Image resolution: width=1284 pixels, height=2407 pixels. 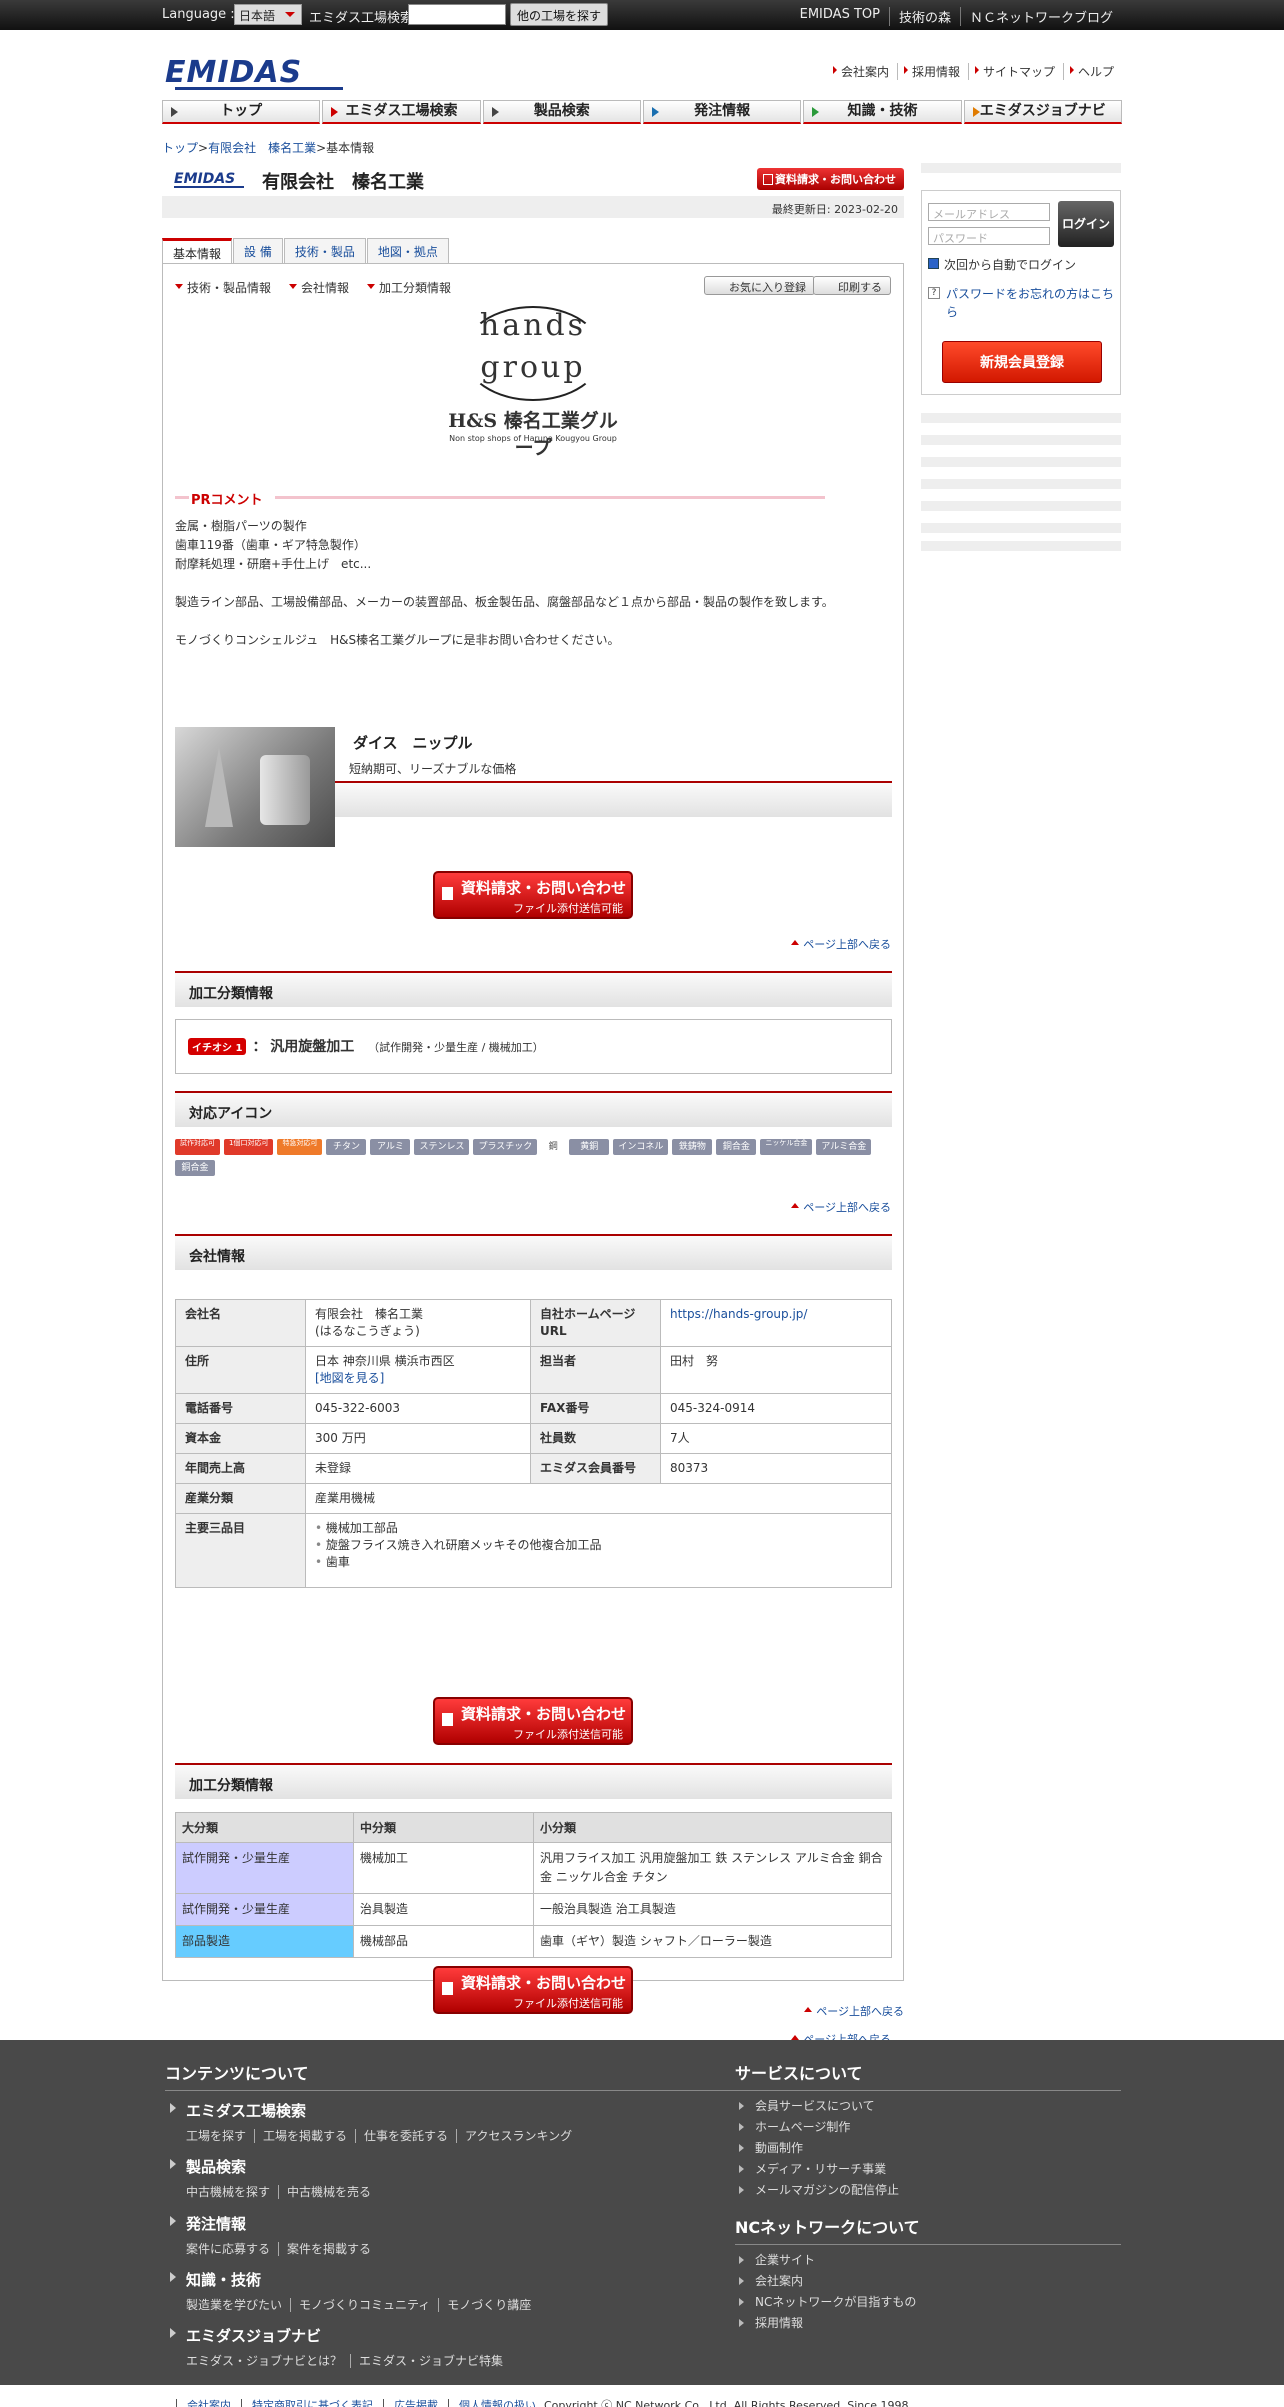 I want to click on breadcrumb-top: トップ, so click(x=180, y=148).